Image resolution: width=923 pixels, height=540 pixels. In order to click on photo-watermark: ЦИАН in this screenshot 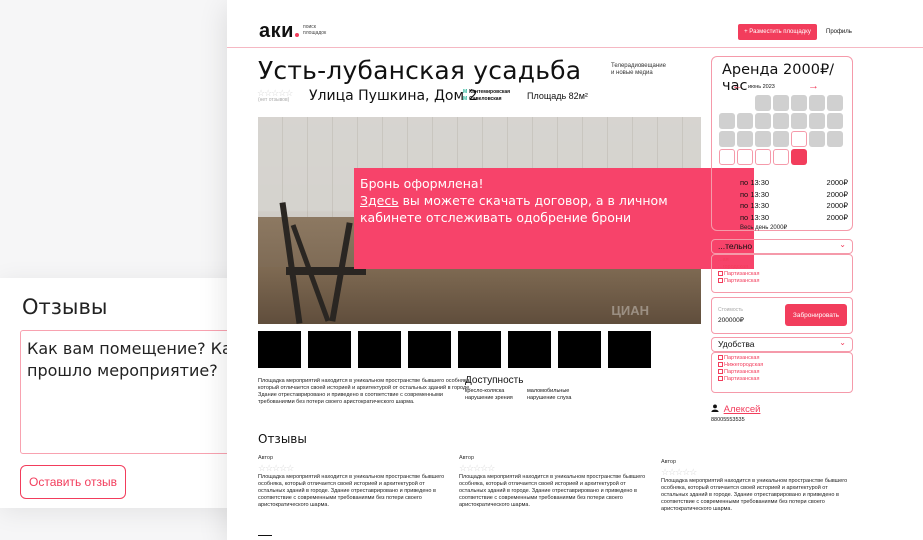, I will do `click(630, 310)`.